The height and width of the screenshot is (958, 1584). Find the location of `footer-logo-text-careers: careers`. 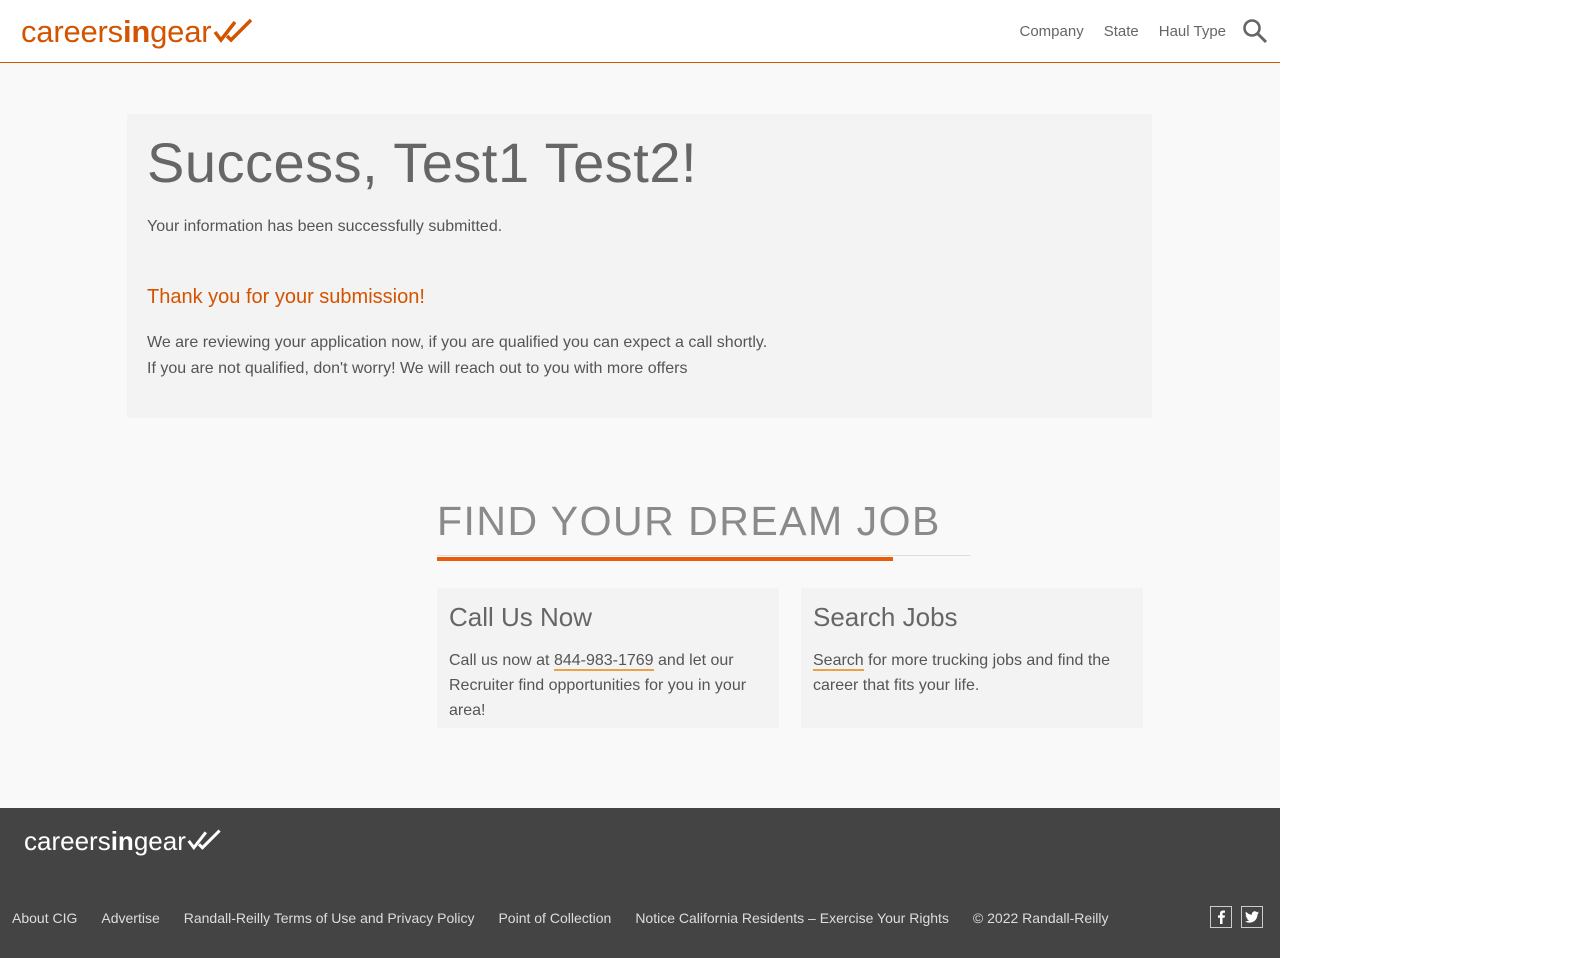

footer-logo-text-careers: careers is located at coordinates (67, 841).